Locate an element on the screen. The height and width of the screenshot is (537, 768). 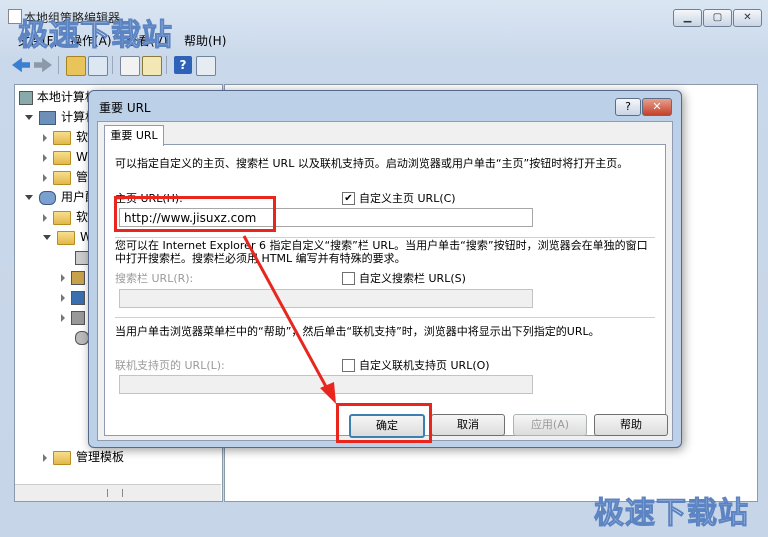
arrow-head-icon is located at coordinates (328, 393).